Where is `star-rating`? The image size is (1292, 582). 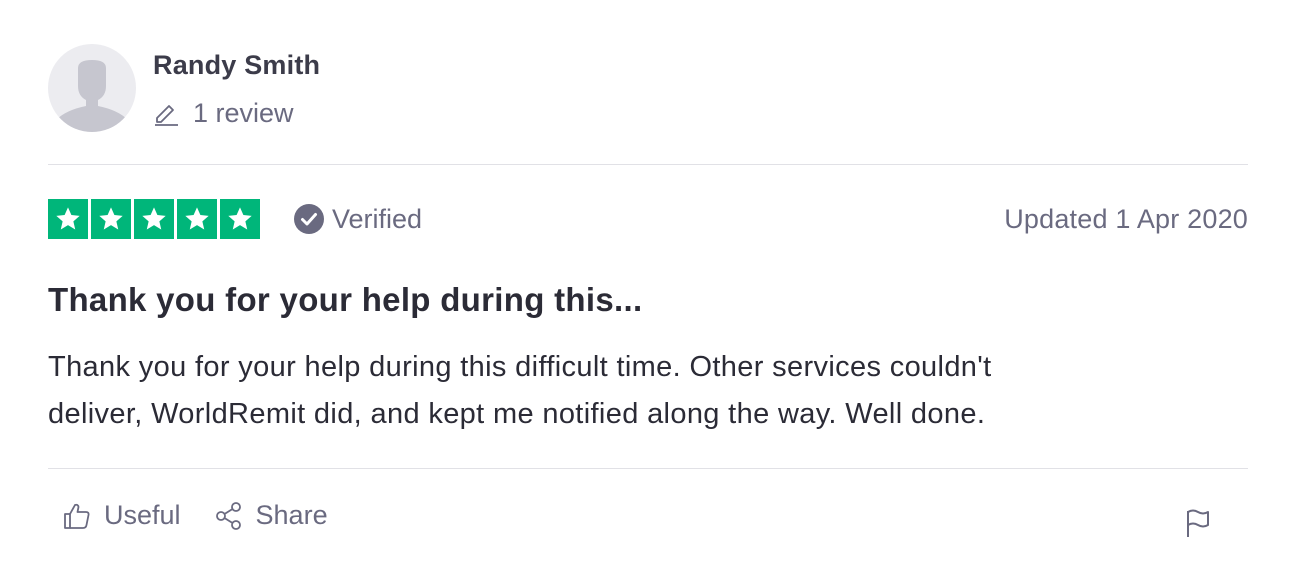
star-rating is located at coordinates (154, 219).